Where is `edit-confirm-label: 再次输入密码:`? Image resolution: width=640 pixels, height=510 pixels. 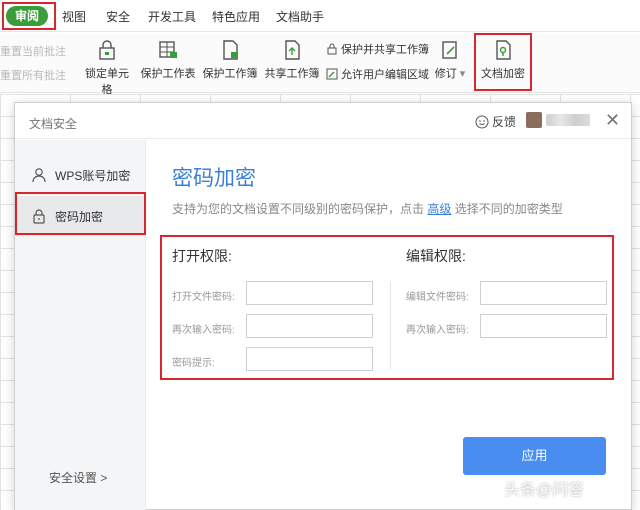
edit-confirm-label: 再次输入密码: is located at coordinates (437, 330).